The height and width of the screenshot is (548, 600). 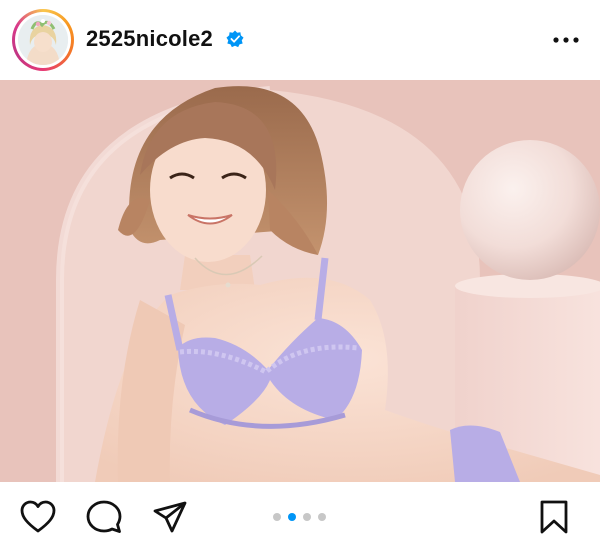 I want to click on carousel-indicator, so click(x=301, y=517).